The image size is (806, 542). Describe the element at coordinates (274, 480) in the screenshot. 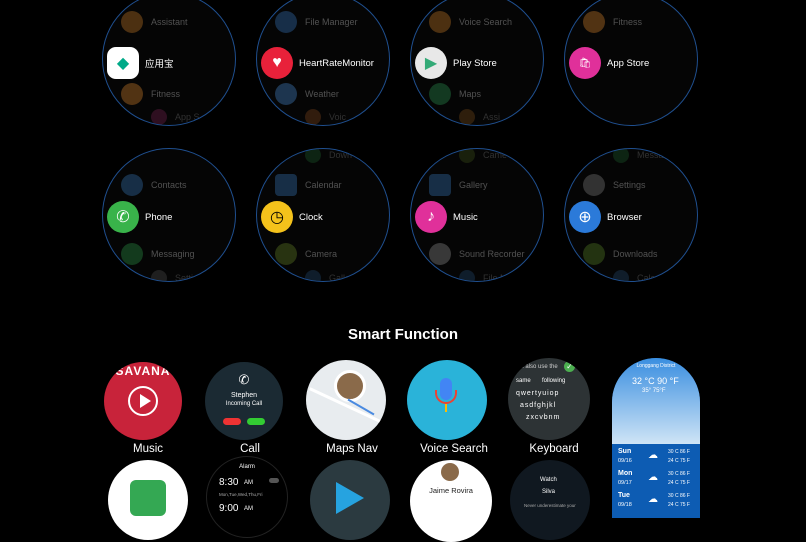

I see `alarm-toggle` at that location.